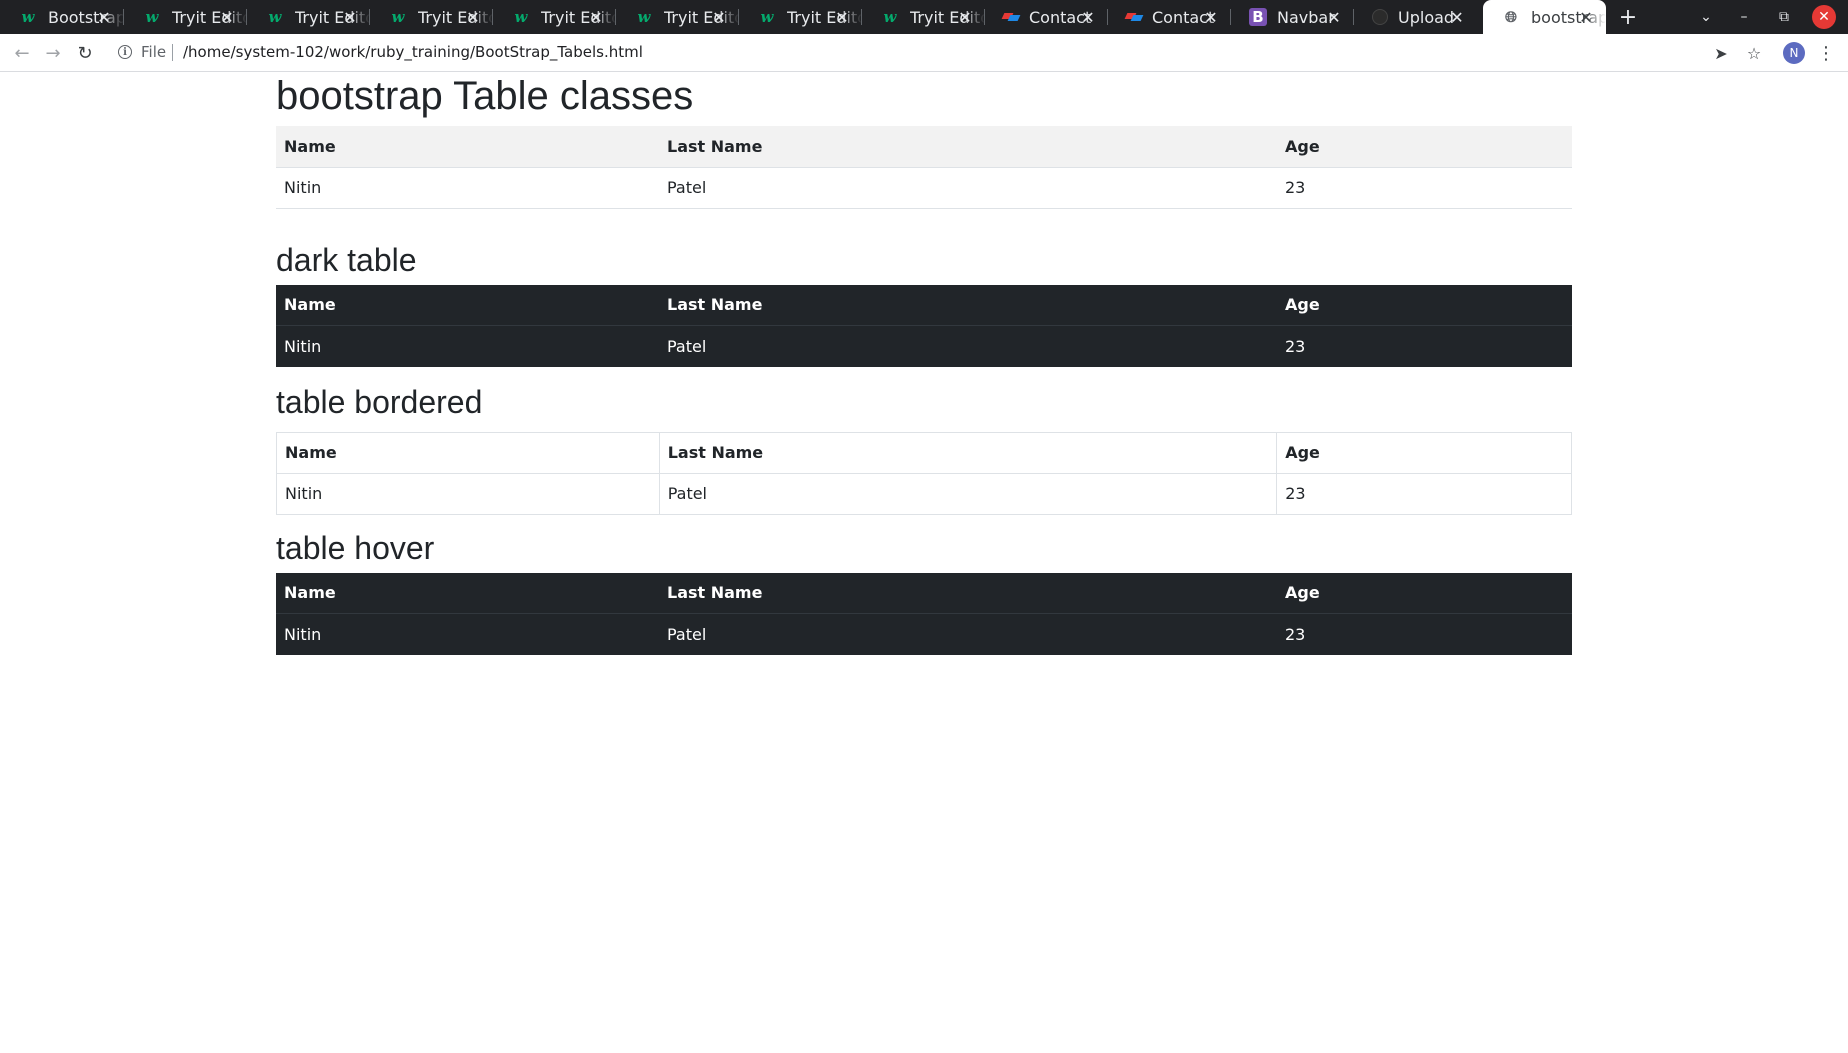 Image resolution: width=1848 pixels, height=1053 pixels. Describe the element at coordinates (154, 52) in the screenshot. I see `url-scheme-label: File` at that location.